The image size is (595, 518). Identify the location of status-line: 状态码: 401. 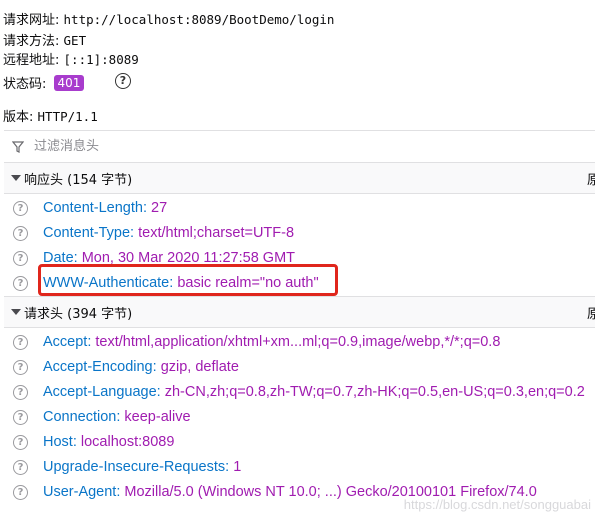
(44, 82).